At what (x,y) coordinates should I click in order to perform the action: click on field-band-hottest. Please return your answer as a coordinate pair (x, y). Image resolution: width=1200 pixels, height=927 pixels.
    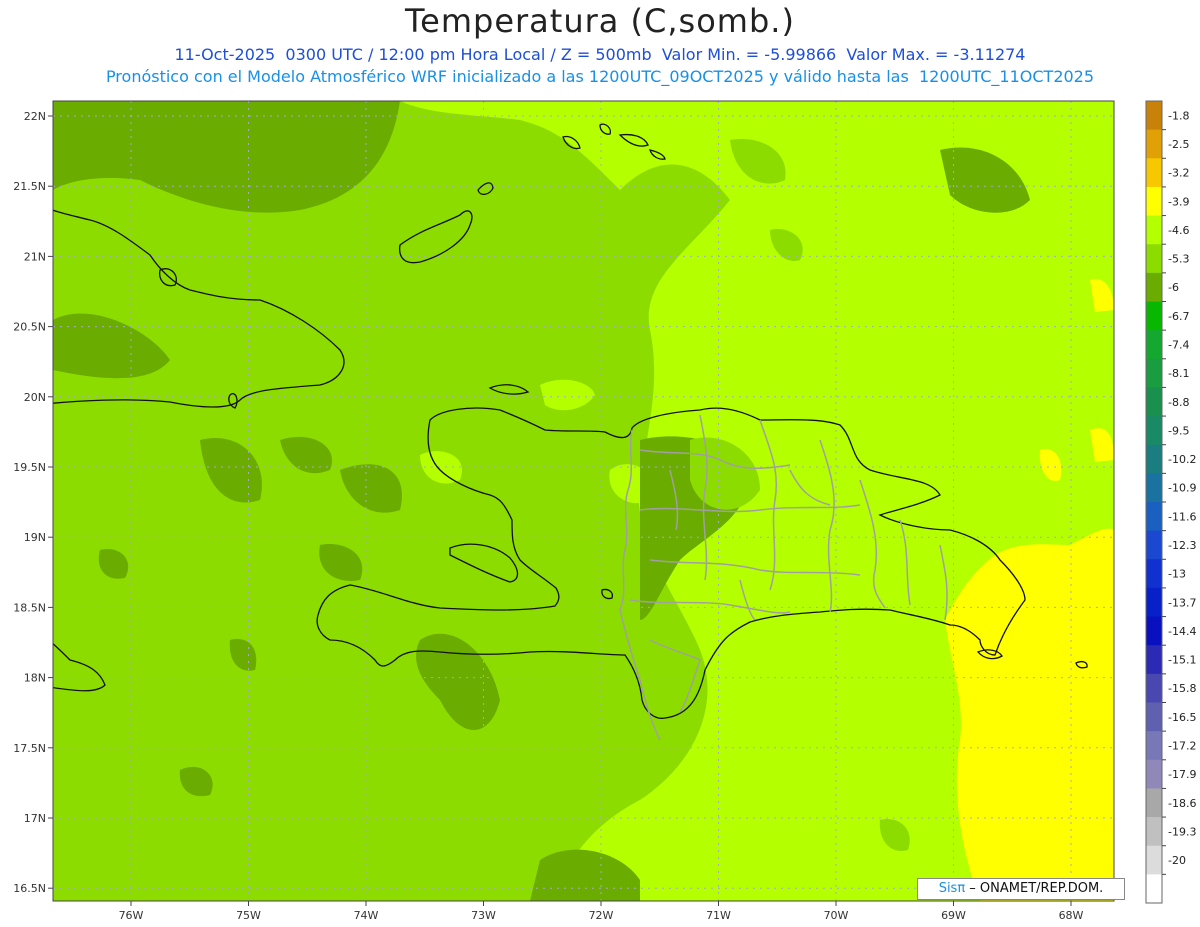
    Looking at the image, I should click on (1029, 714).